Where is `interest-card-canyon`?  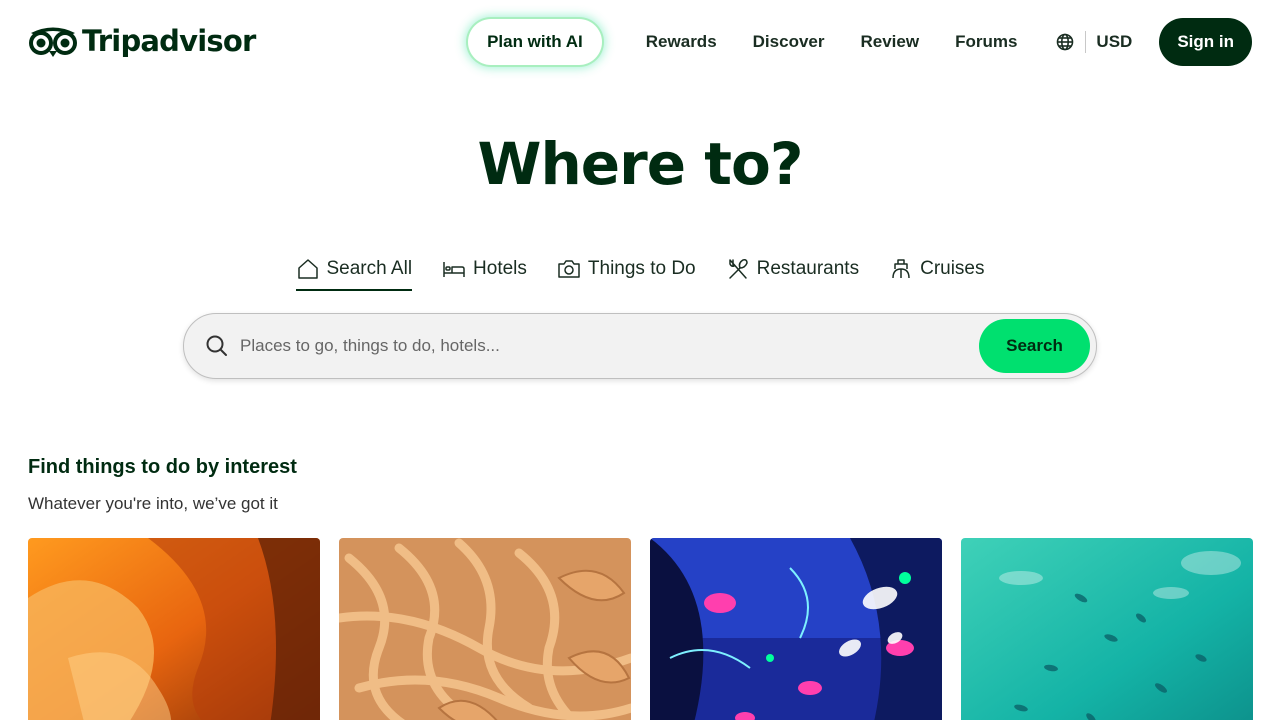 interest-card-canyon is located at coordinates (174, 629).